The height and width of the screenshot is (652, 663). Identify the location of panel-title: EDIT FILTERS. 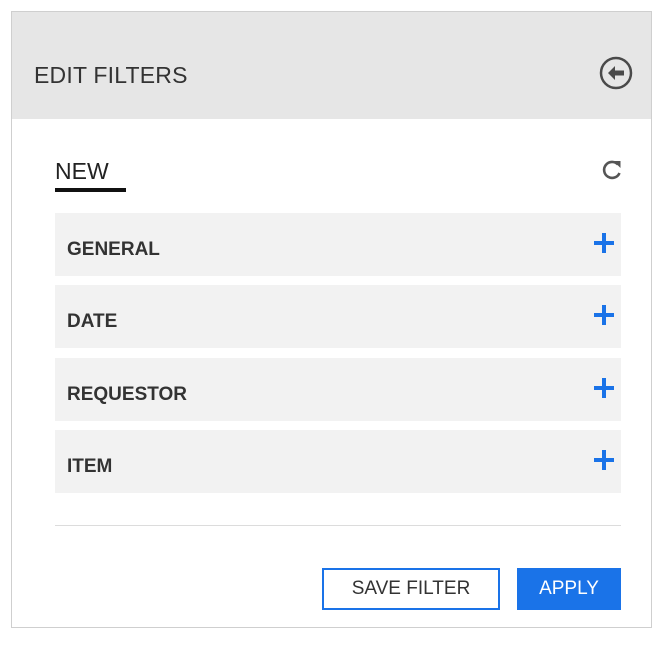
(111, 75).